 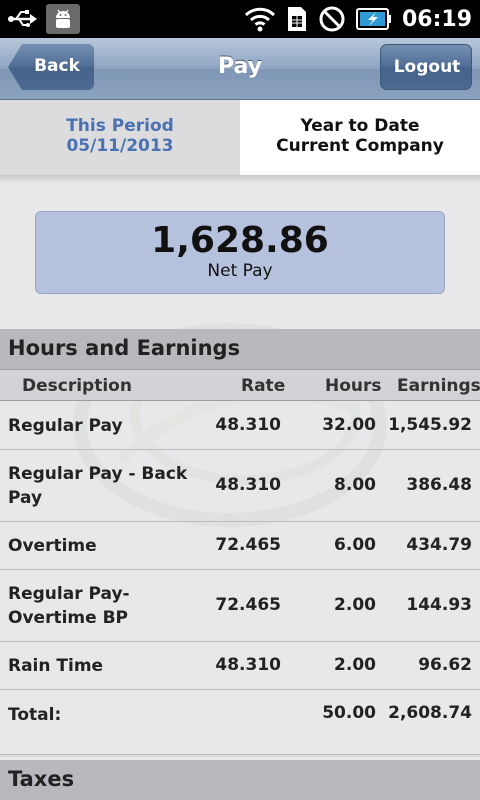 What do you see at coordinates (430, 425) in the screenshot?
I see `cell-earnings: 1,545.92` at bounding box center [430, 425].